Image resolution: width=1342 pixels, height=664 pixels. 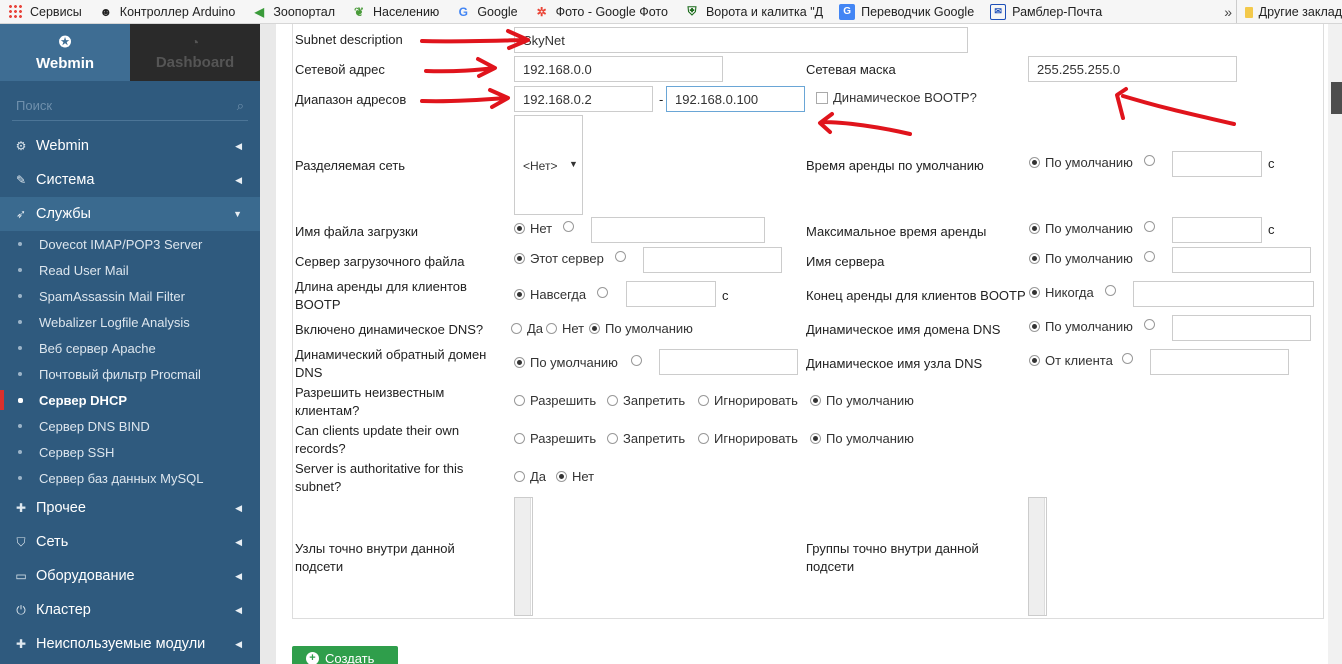 I want to click on bookmark-rambler: ✉ Рамблер-Почта, so click(x=1046, y=11).